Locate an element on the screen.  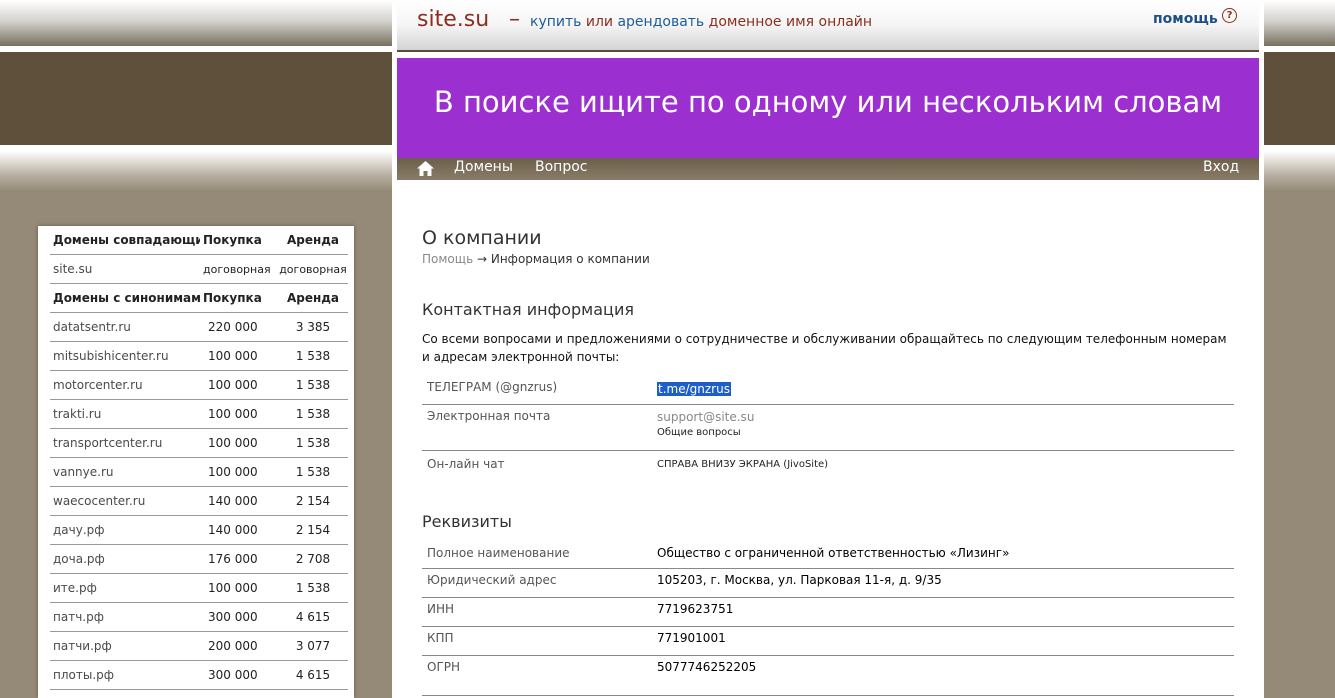
table-header-row: Домены совпадающие Покупка Аренда is located at coordinates (199, 240).